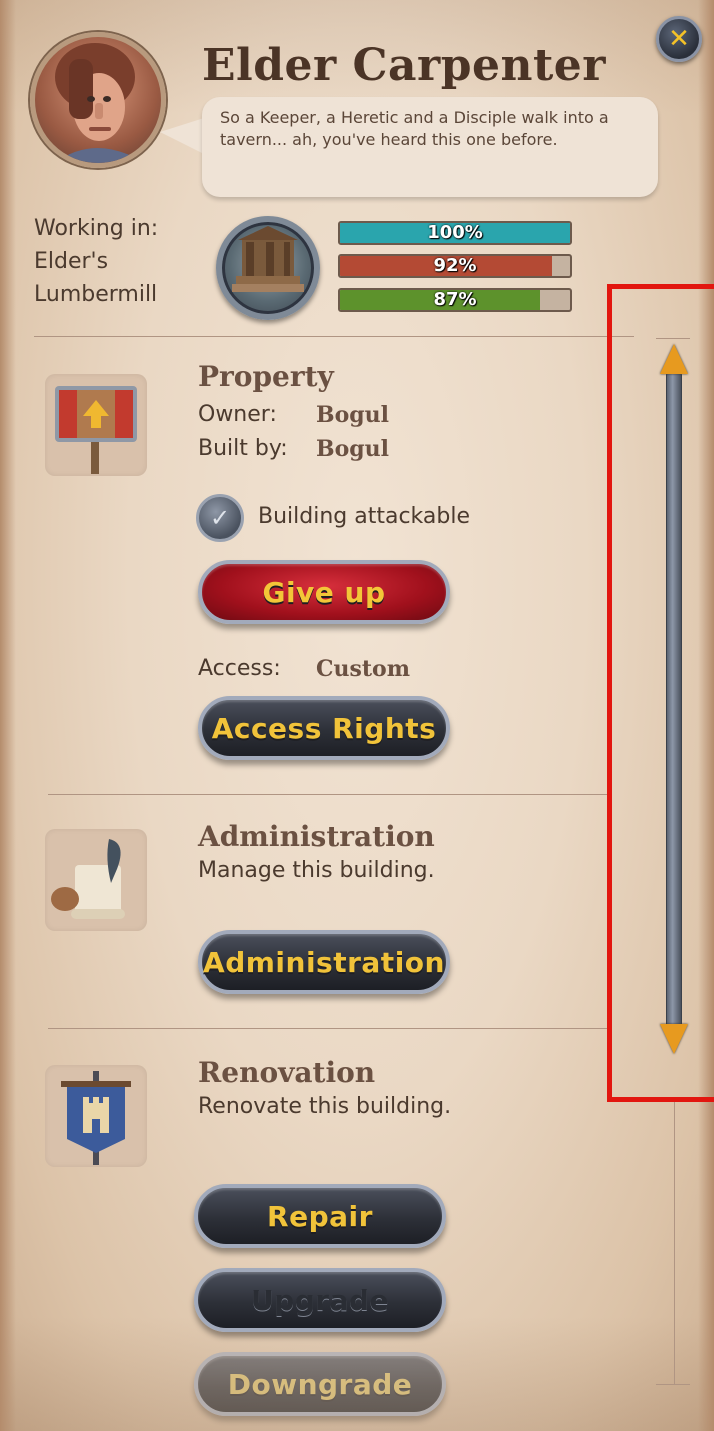 The height and width of the screenshot is (1431, 714). What do you see at coordinates (237, 414) in the screenshot?
I see `owner-label: Owner:` at bounding box center [237, 414].